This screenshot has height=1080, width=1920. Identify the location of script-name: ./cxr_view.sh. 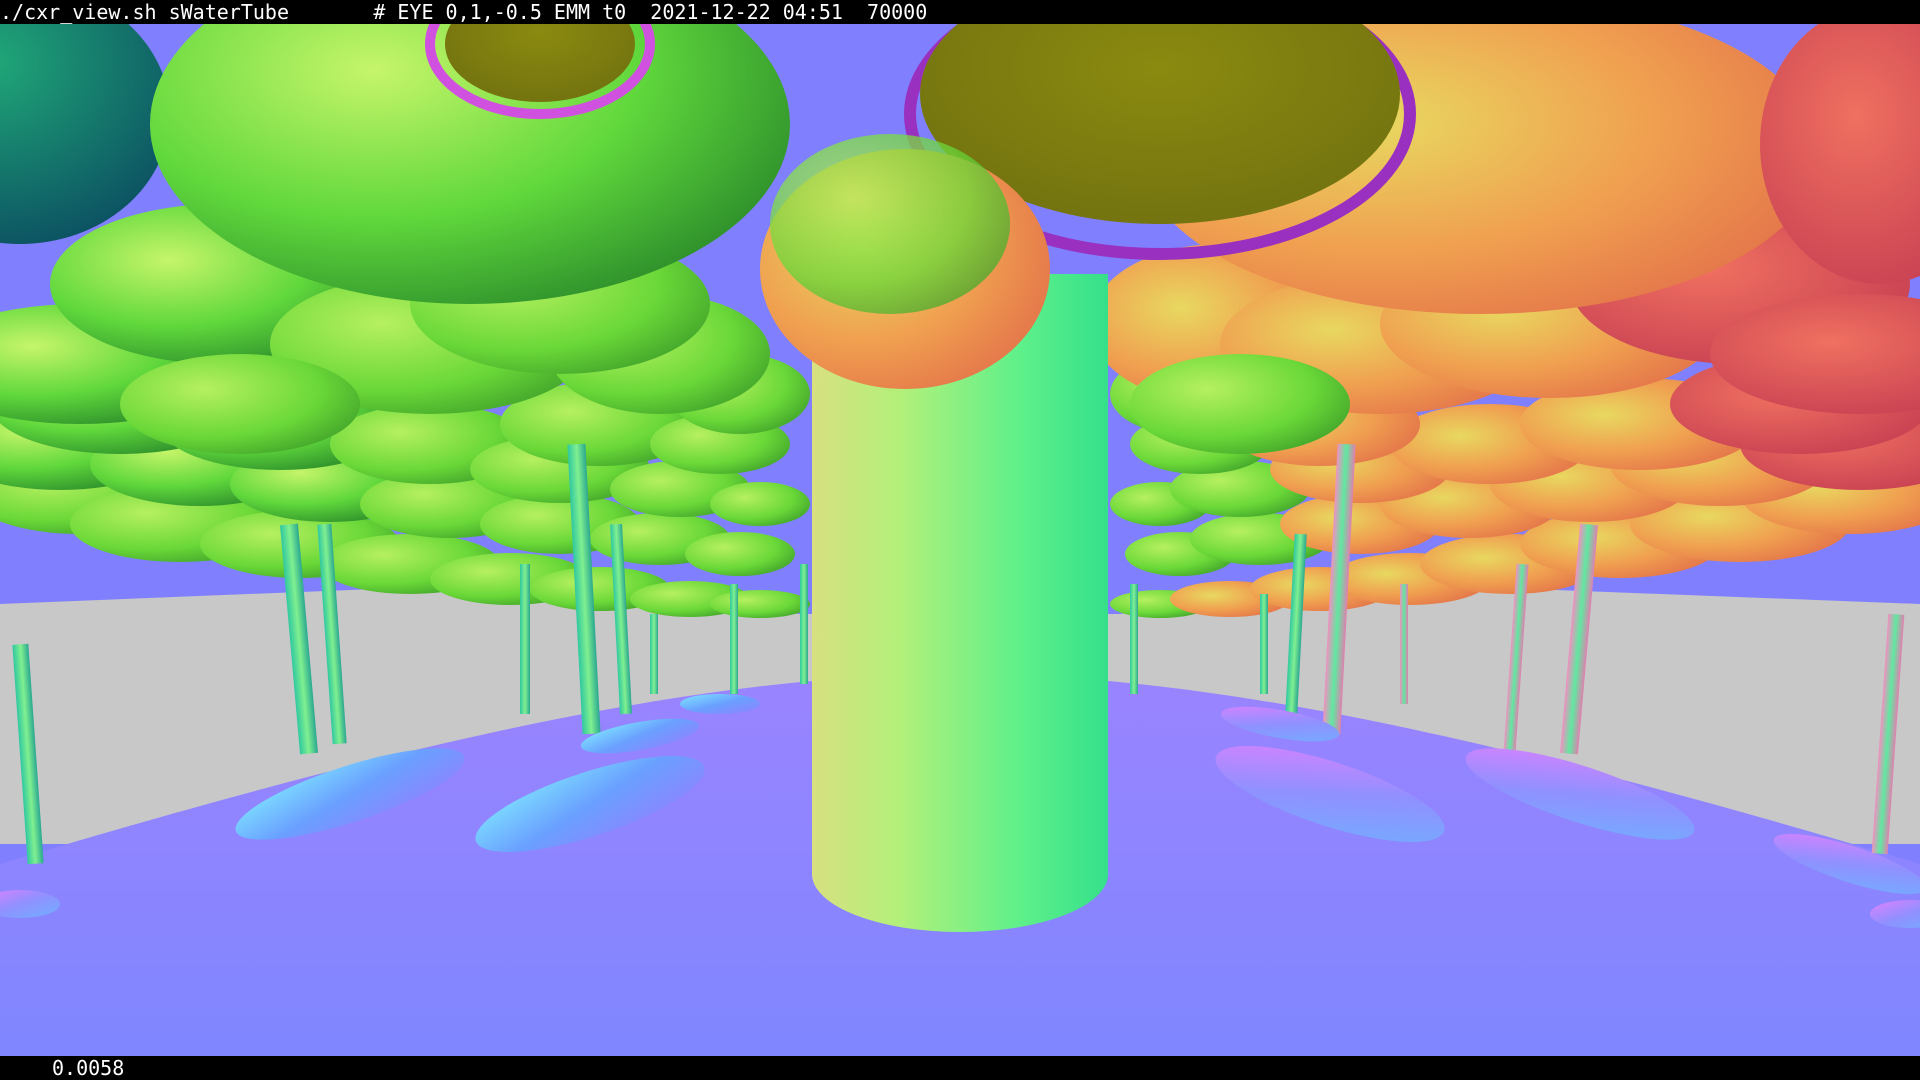
(78, 12).